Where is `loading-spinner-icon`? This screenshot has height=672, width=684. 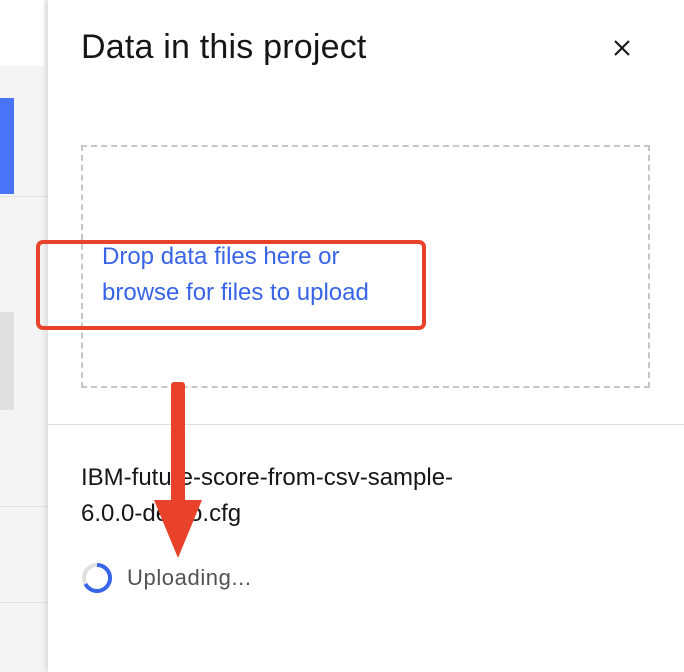
loading-spinner-icon is located at coordinates (97, 577).